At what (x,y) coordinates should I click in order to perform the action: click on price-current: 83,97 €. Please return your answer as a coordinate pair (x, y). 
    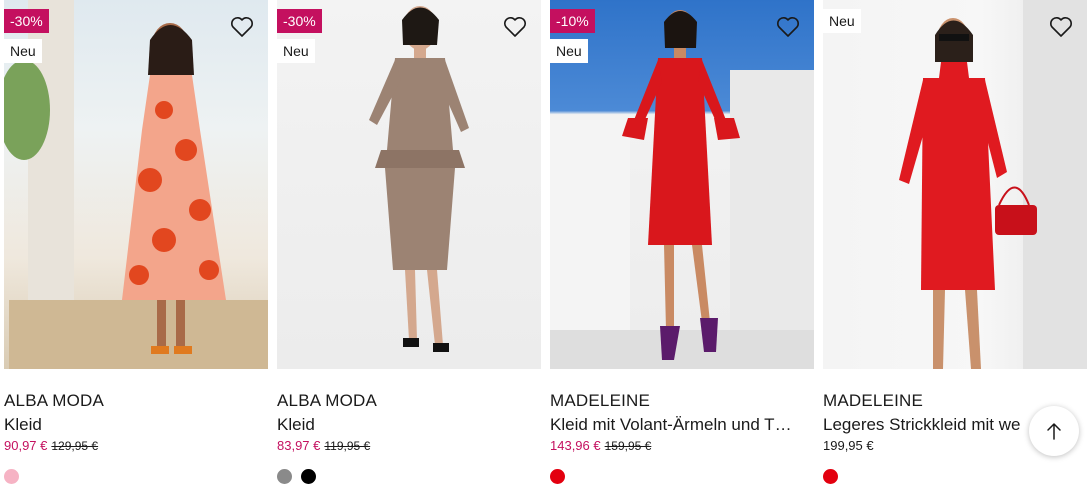
    Looking at the image, I should click on (299, 445).